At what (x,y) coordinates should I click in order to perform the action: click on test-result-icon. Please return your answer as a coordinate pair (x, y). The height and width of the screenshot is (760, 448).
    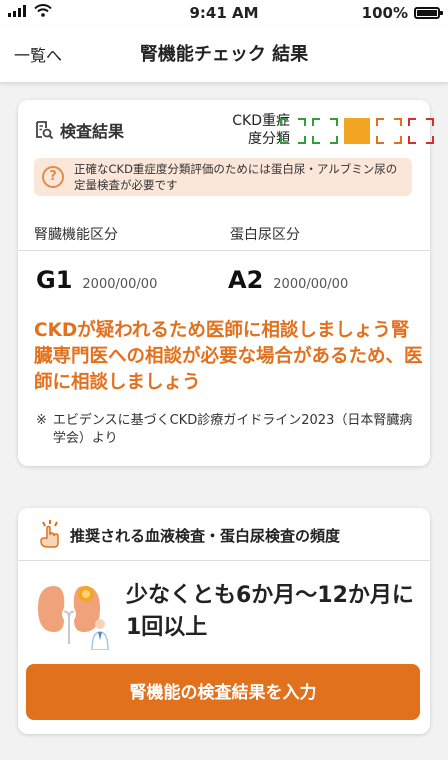
    Looking at the image, I should click on (45, 130).